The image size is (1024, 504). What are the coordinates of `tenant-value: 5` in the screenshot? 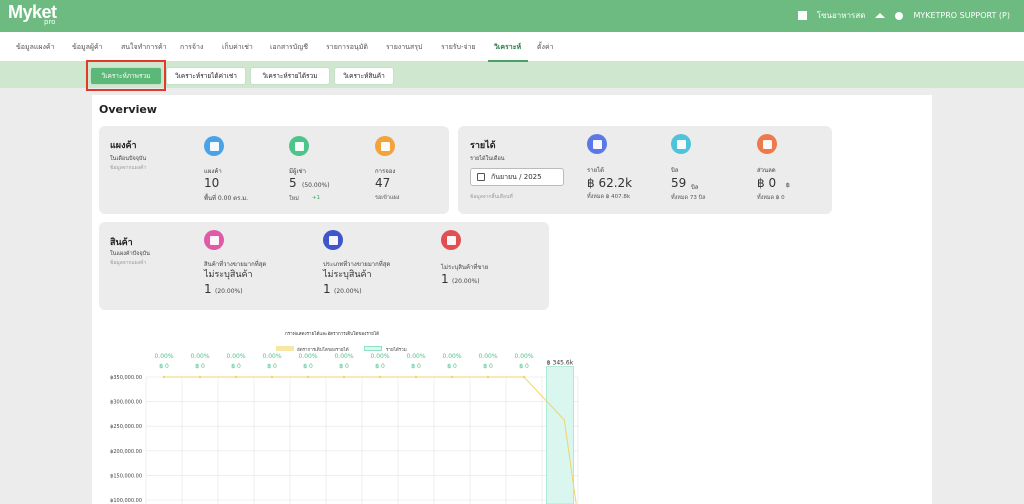 It's located at (293, 183).